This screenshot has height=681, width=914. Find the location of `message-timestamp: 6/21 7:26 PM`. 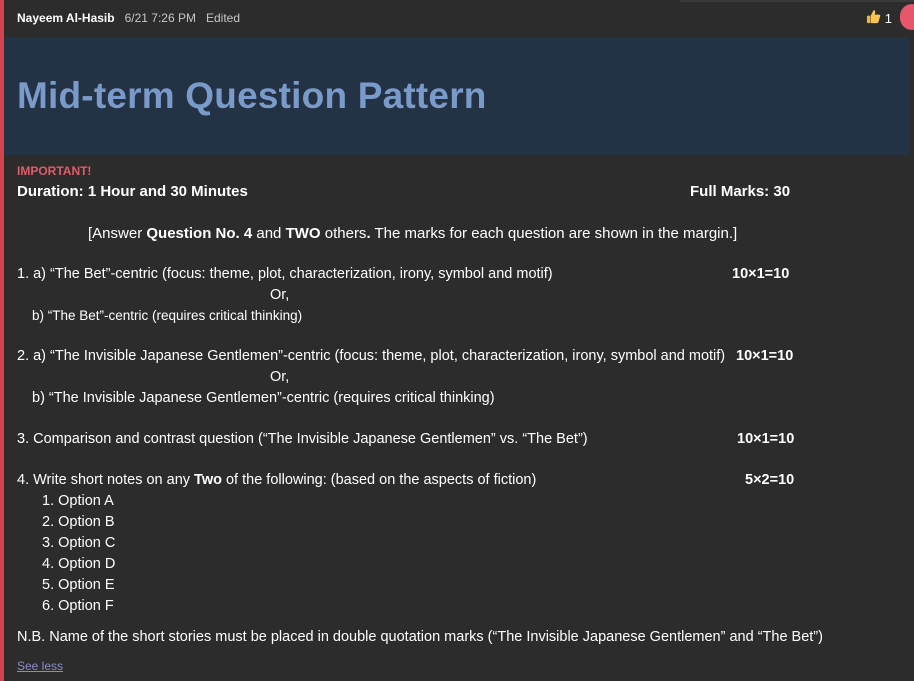

message-timestamp: 6/21 7:26 PM is located at coordinates (160, 18).